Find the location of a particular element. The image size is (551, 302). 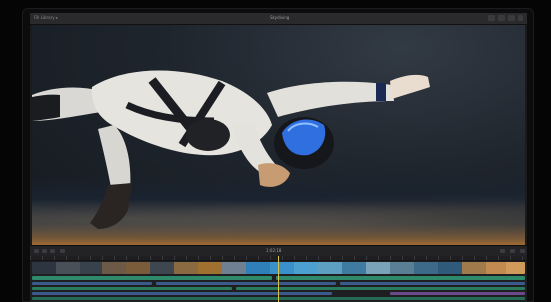

title-clip is located at coordinates (457, 293).